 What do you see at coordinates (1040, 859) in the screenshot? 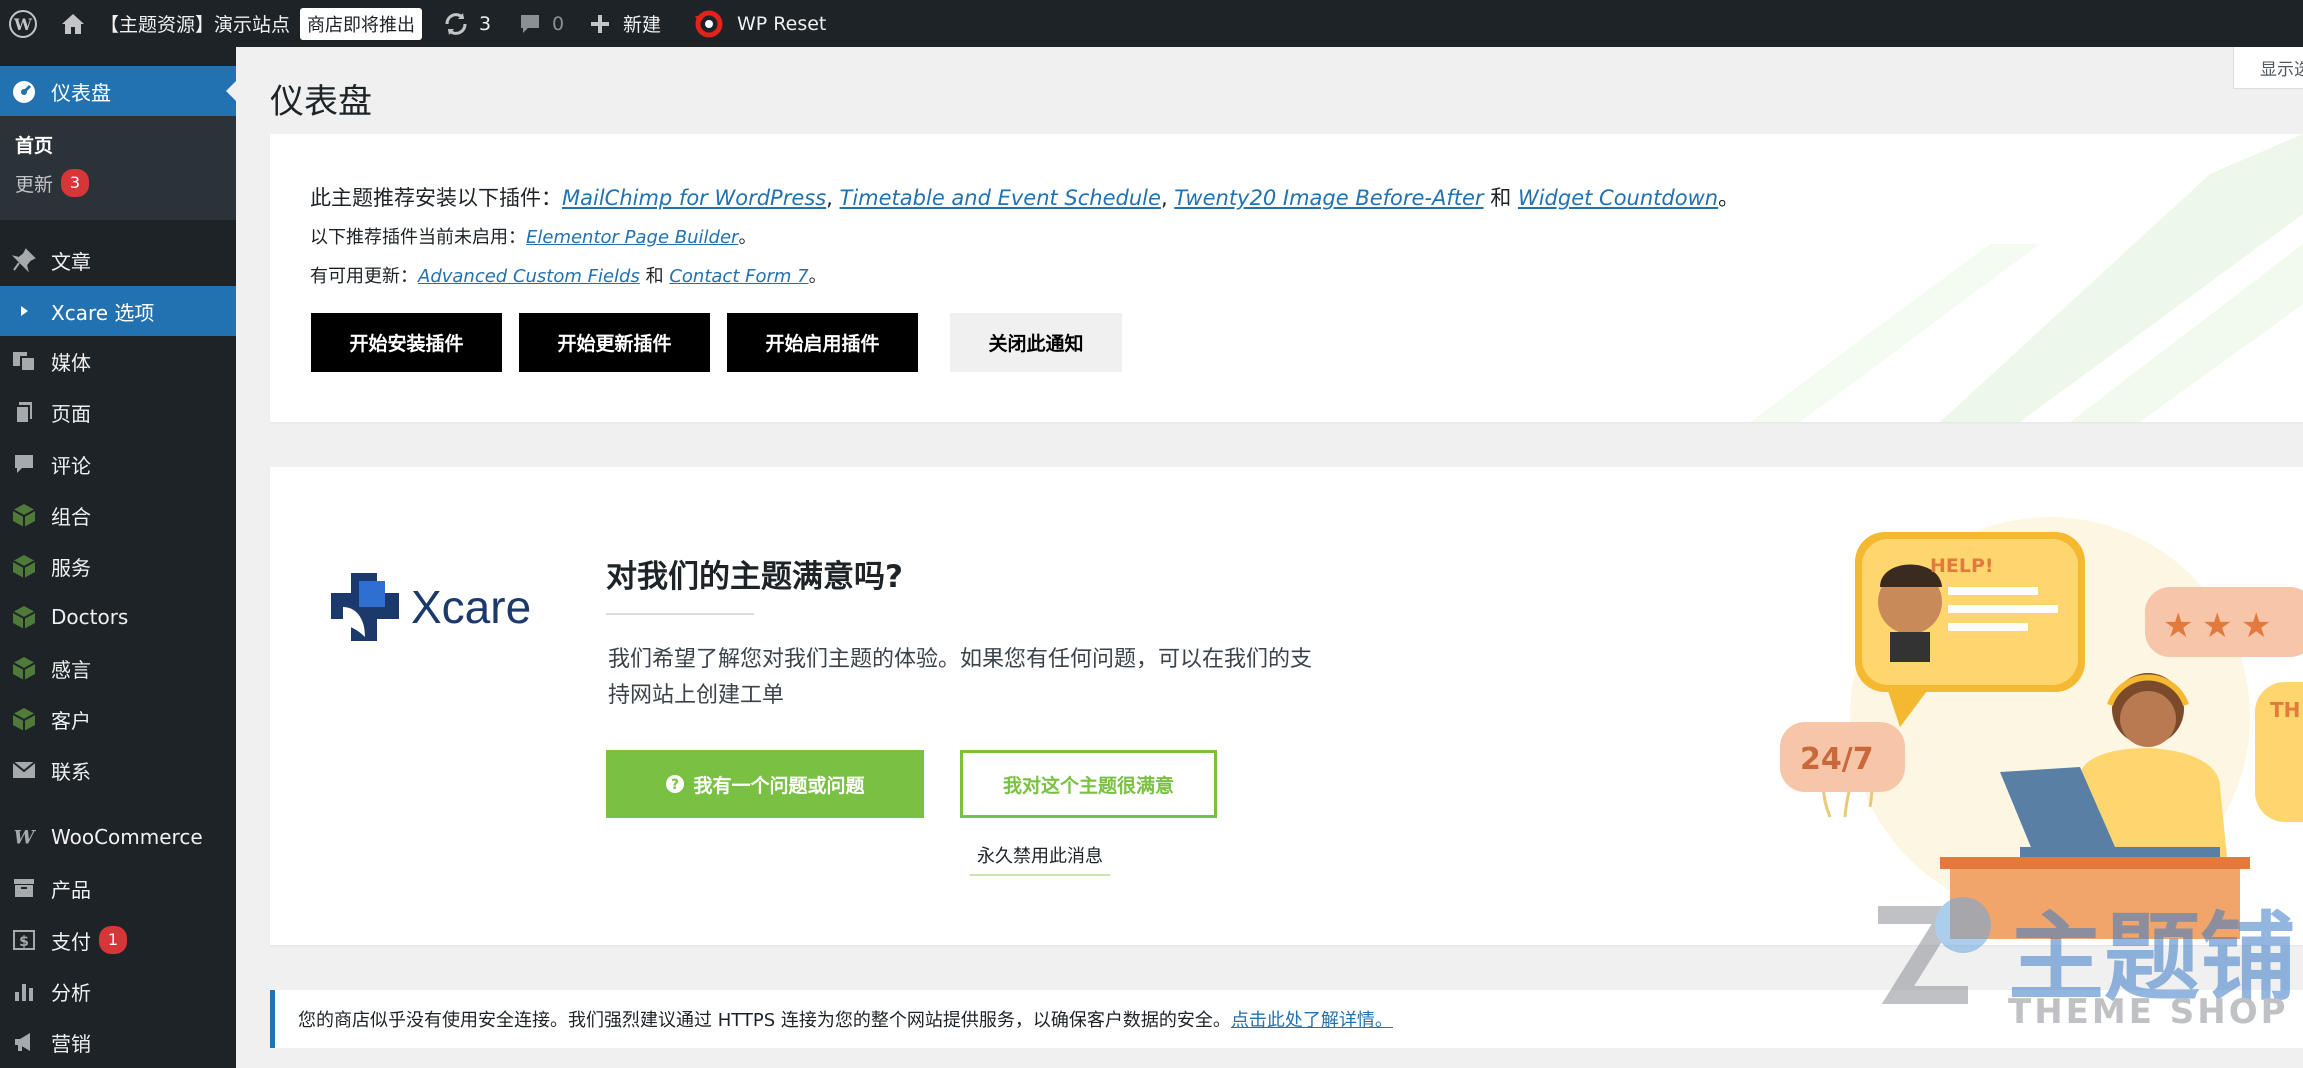
I see `disable-message-link: 永久禁用此消息` at bounding box center [1040, 859].